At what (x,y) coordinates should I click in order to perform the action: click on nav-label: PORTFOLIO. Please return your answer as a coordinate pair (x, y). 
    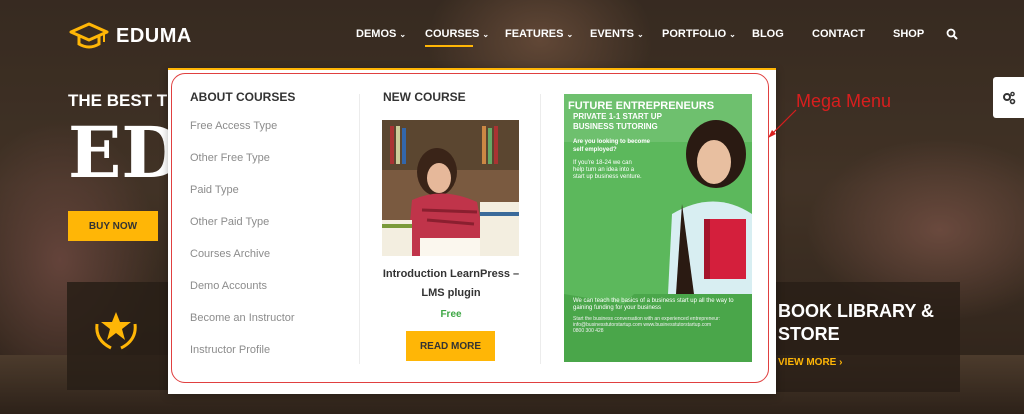
    Looking at the image, I should click on (694, 34).